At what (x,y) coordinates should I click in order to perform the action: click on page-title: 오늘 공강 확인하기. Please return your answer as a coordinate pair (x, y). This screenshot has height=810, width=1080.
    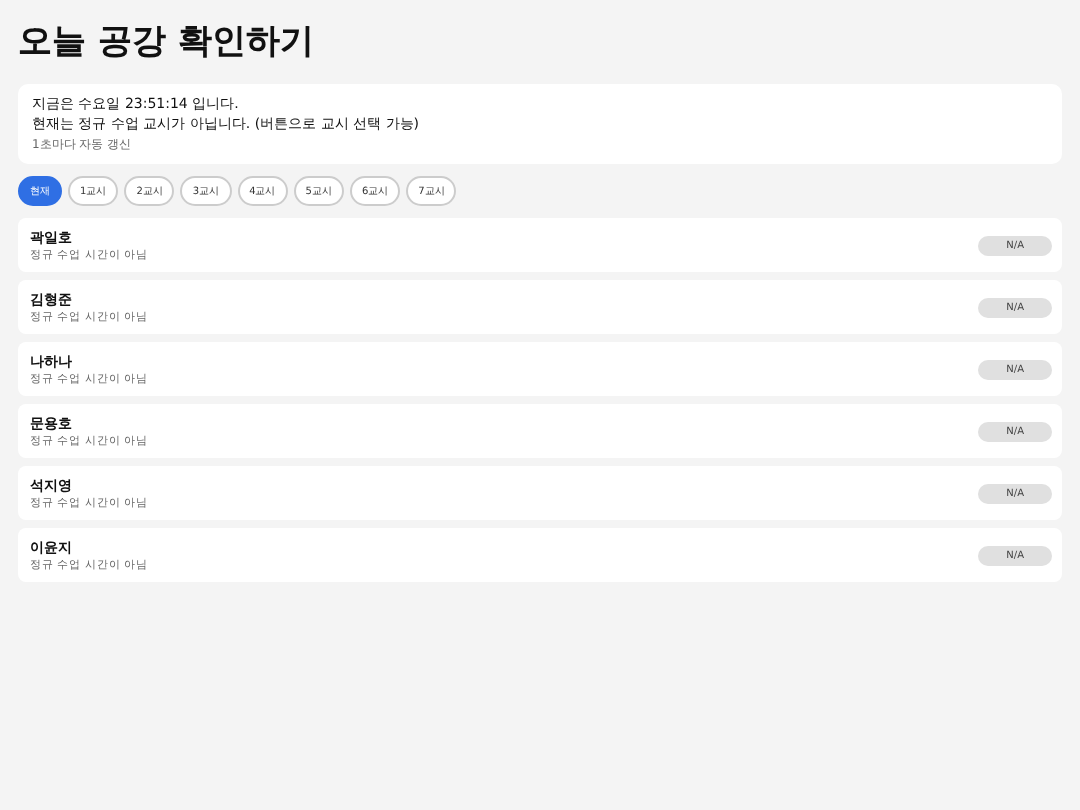
    Looking at the image, I should click on (167, 42).